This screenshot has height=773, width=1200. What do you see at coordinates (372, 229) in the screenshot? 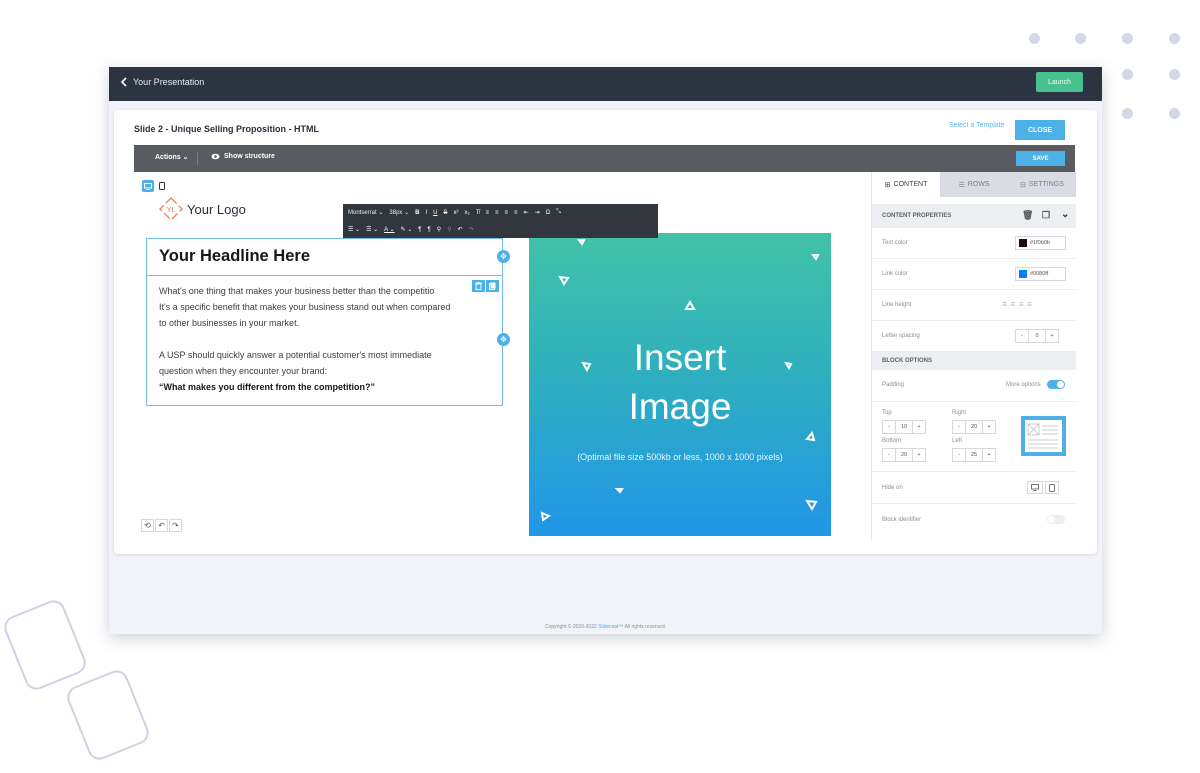
I see `numbered-list-icon: ☰ ⌄` at bounding box center [372, 229].